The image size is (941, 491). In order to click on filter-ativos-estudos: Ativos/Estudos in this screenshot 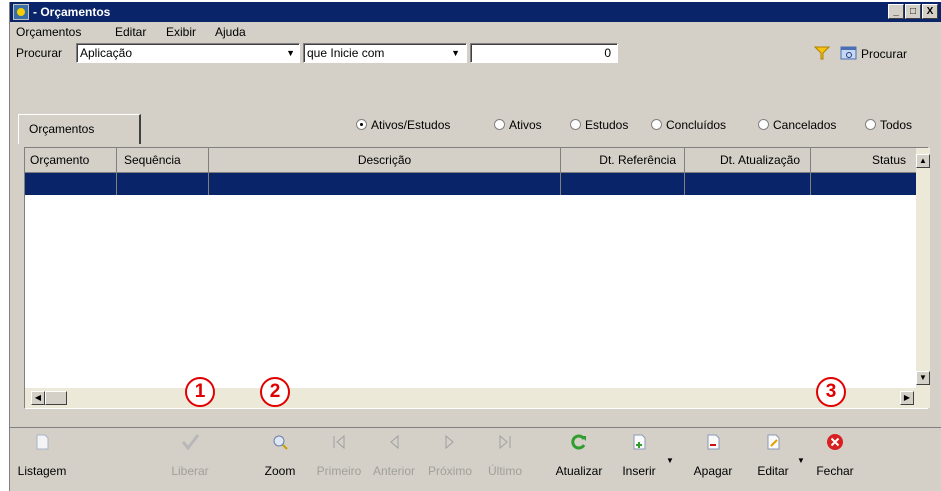, I will do `click(403, 125)`.